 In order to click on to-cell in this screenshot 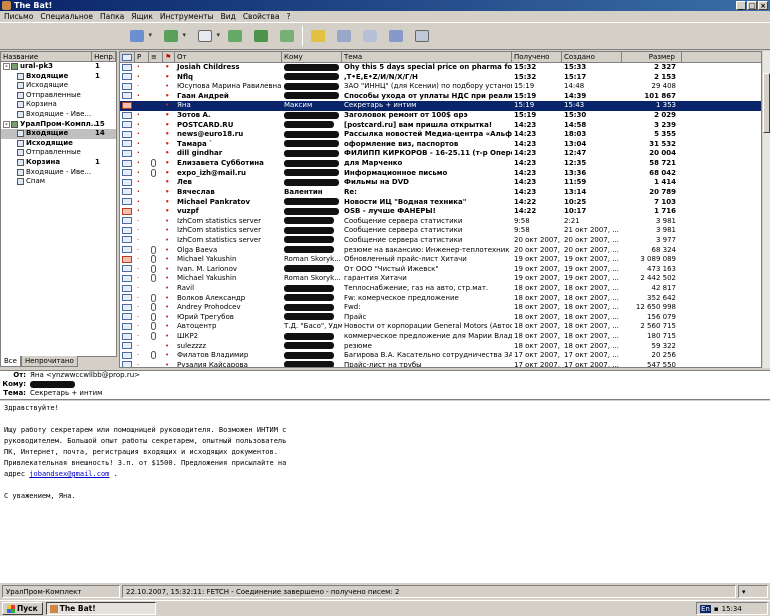, I will do `click(312, 308)`.